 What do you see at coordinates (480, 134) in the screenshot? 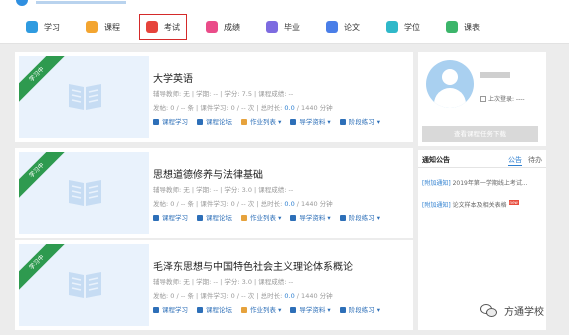
I see `download-tasks-button: 查看课程任务下载` at bounding box center [480, 134].